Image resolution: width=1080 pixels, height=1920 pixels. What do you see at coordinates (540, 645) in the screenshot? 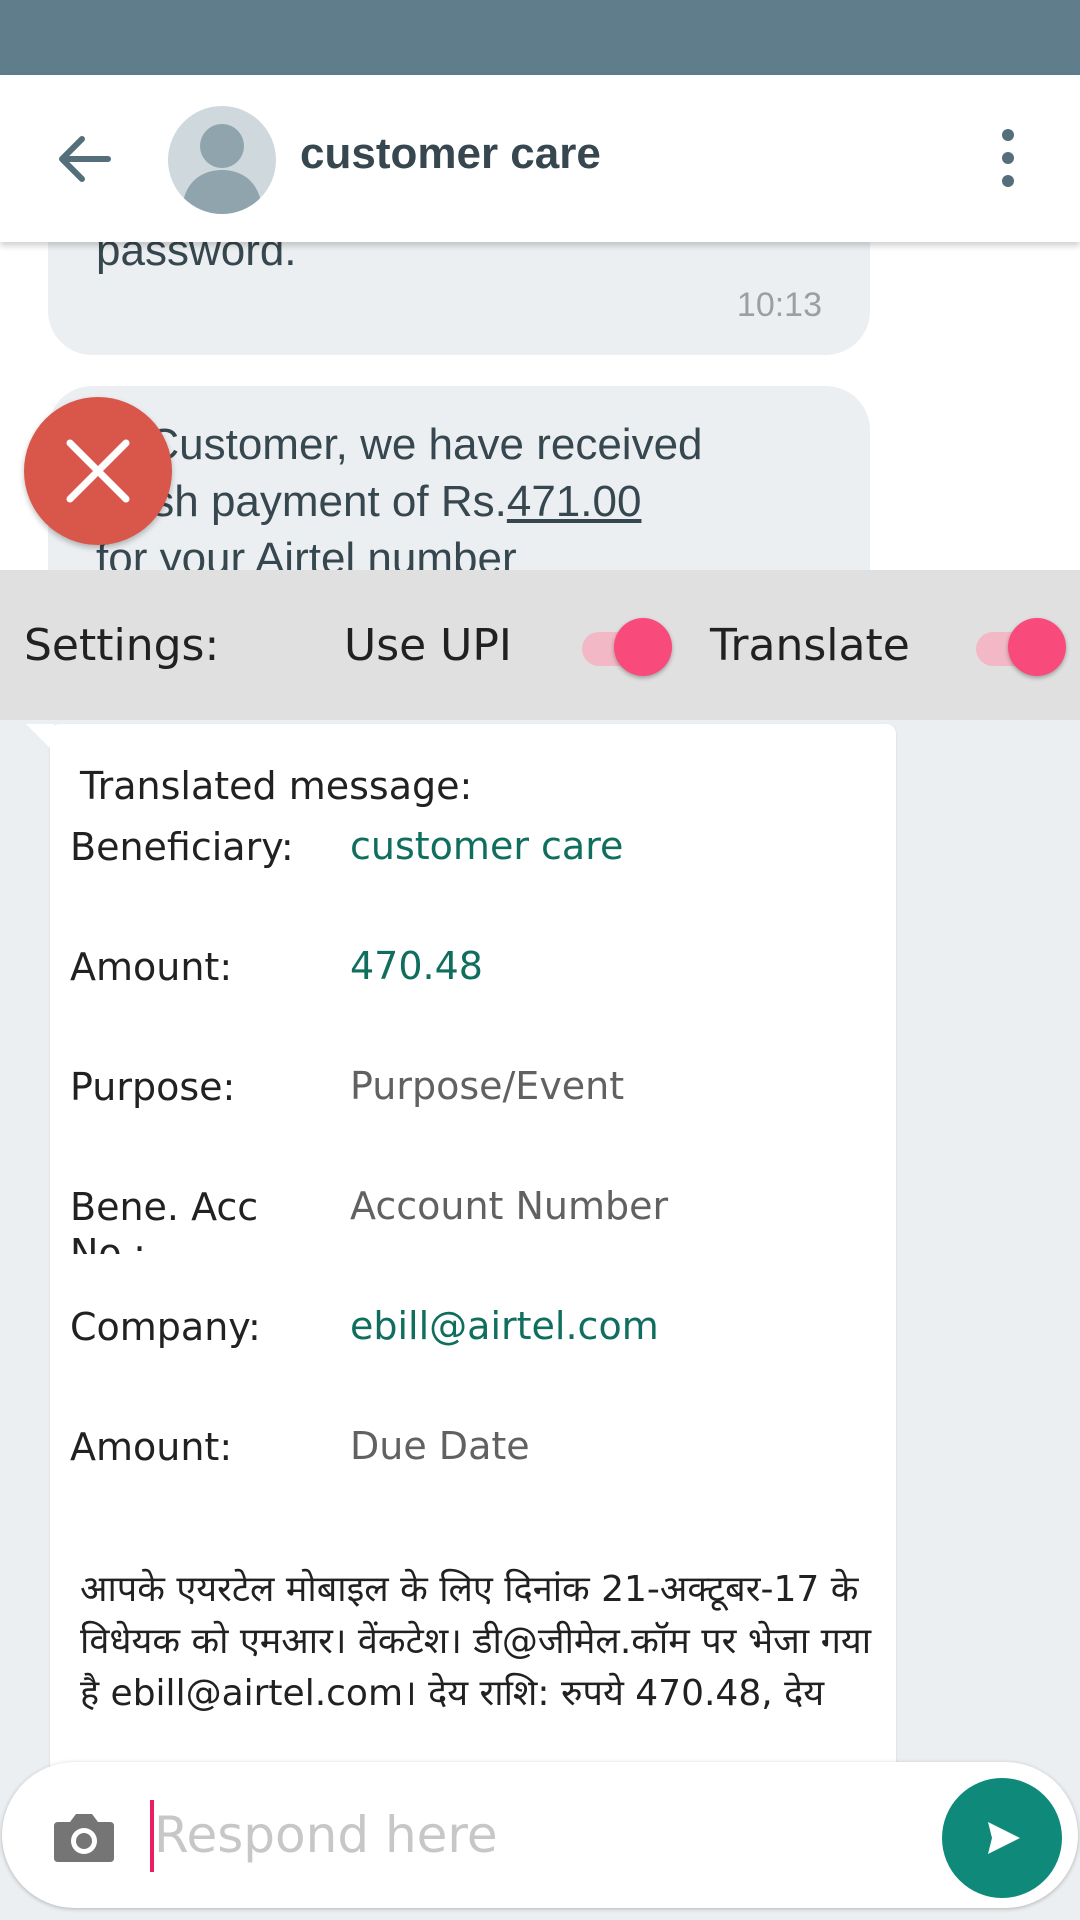
I see `settings-bar: Settings: Use UPI Translate` at bounding box center [540, 645].